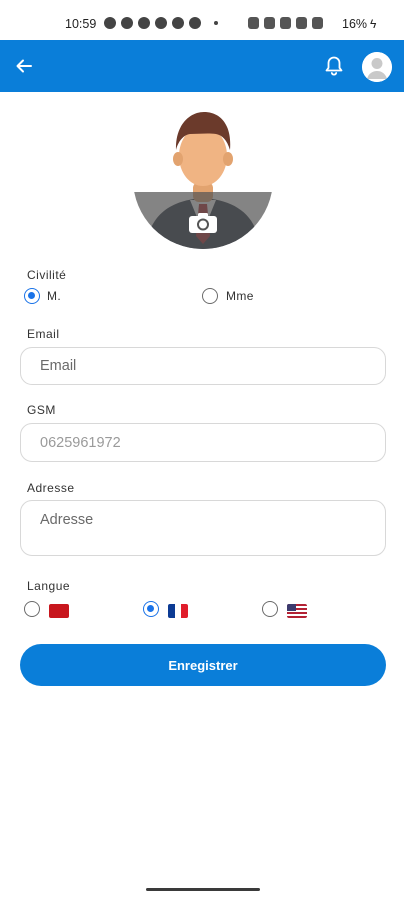 The width and height of the screenshot is (404, 900). I want to click on back-button, so click(24, 66).